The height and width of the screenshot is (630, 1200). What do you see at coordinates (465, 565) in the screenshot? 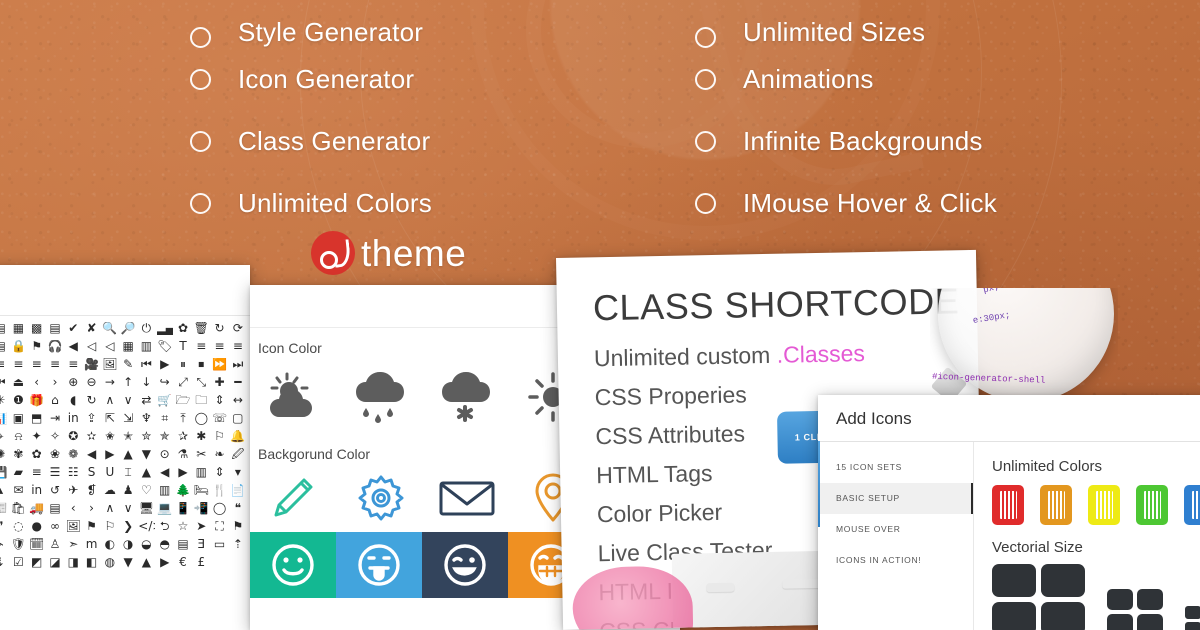
I see `wink-face-tile` at bounding box center [465, 565].